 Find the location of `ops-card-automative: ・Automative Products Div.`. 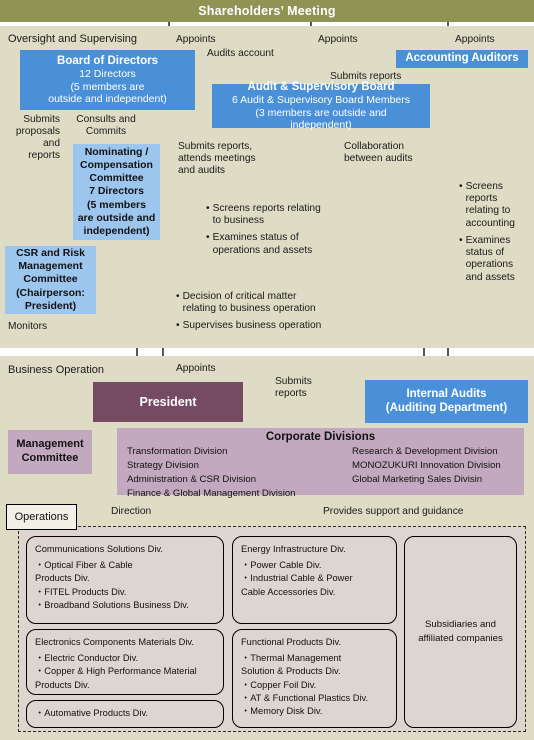

ops-card-automative: ・Automative Products Div. is located at coordinates (125, 714).